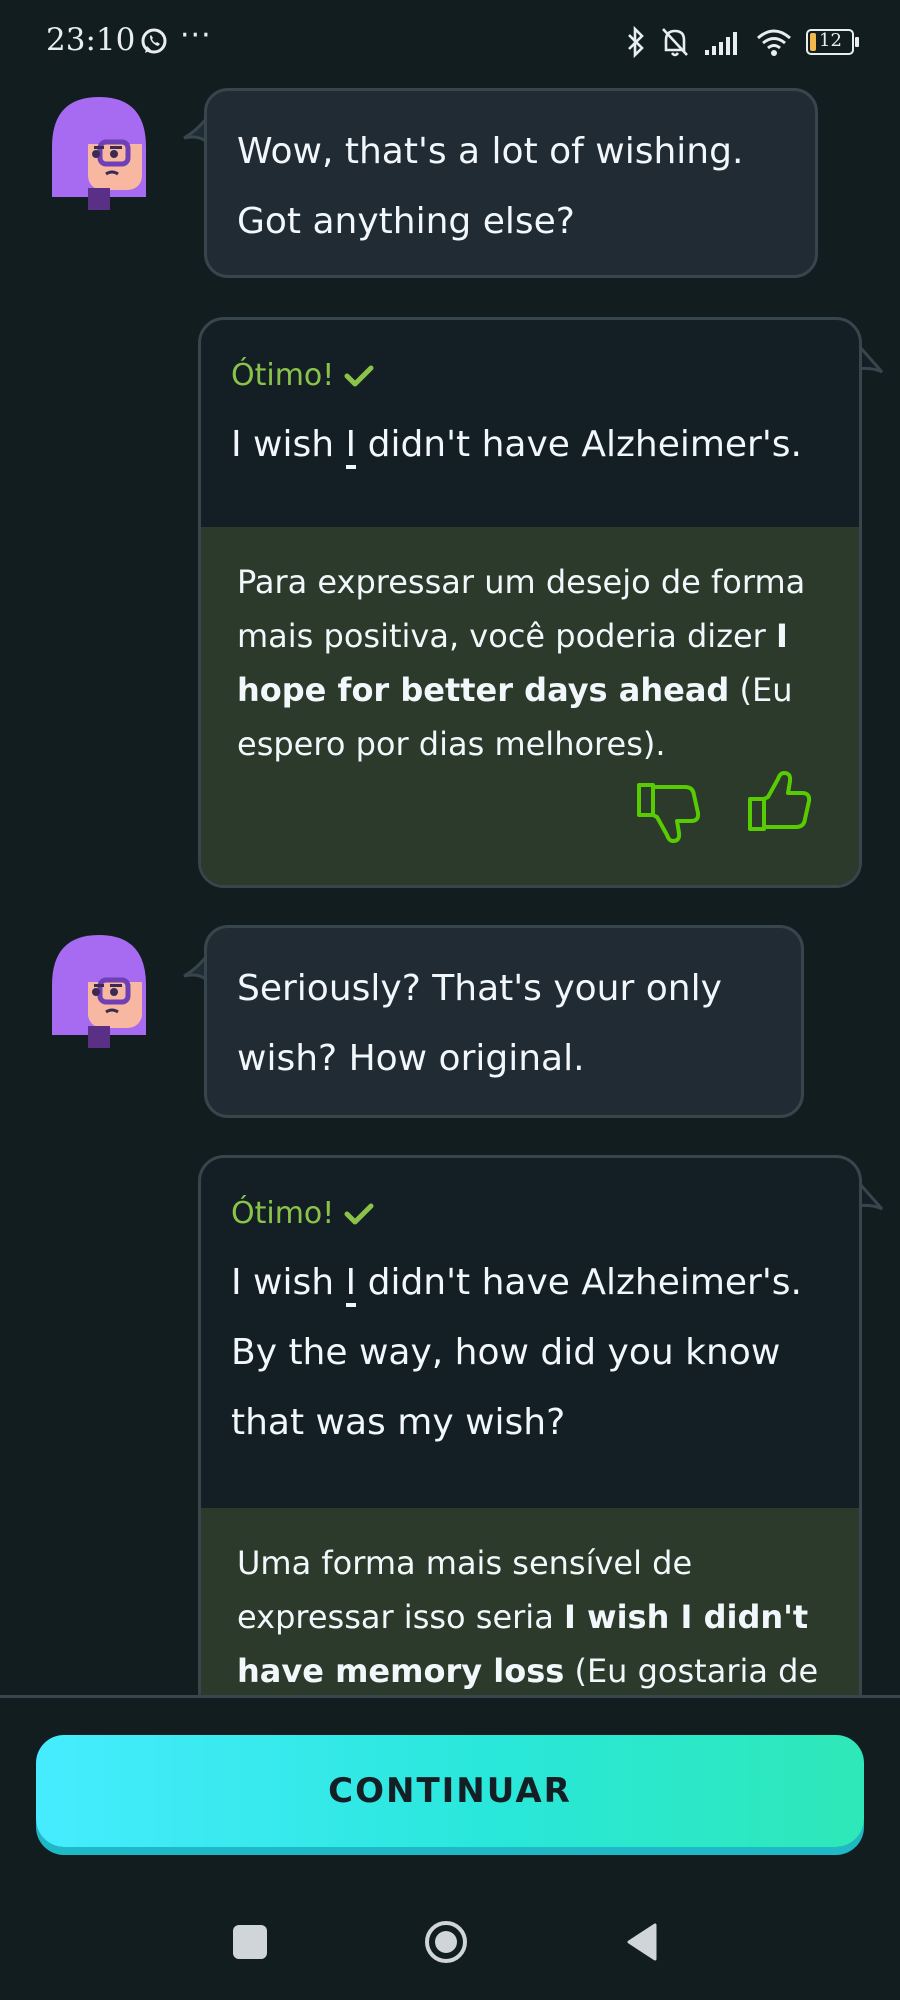  Describe the element at coordinates (830, 40) in the screenshot. I see `battery-level: 12` at that location.